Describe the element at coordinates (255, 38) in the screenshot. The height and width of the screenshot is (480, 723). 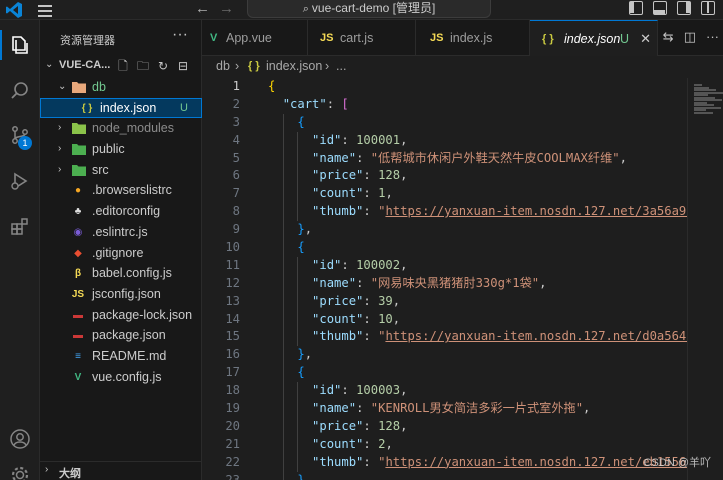
I see `tab-app-vue: V App.vue` at that location.